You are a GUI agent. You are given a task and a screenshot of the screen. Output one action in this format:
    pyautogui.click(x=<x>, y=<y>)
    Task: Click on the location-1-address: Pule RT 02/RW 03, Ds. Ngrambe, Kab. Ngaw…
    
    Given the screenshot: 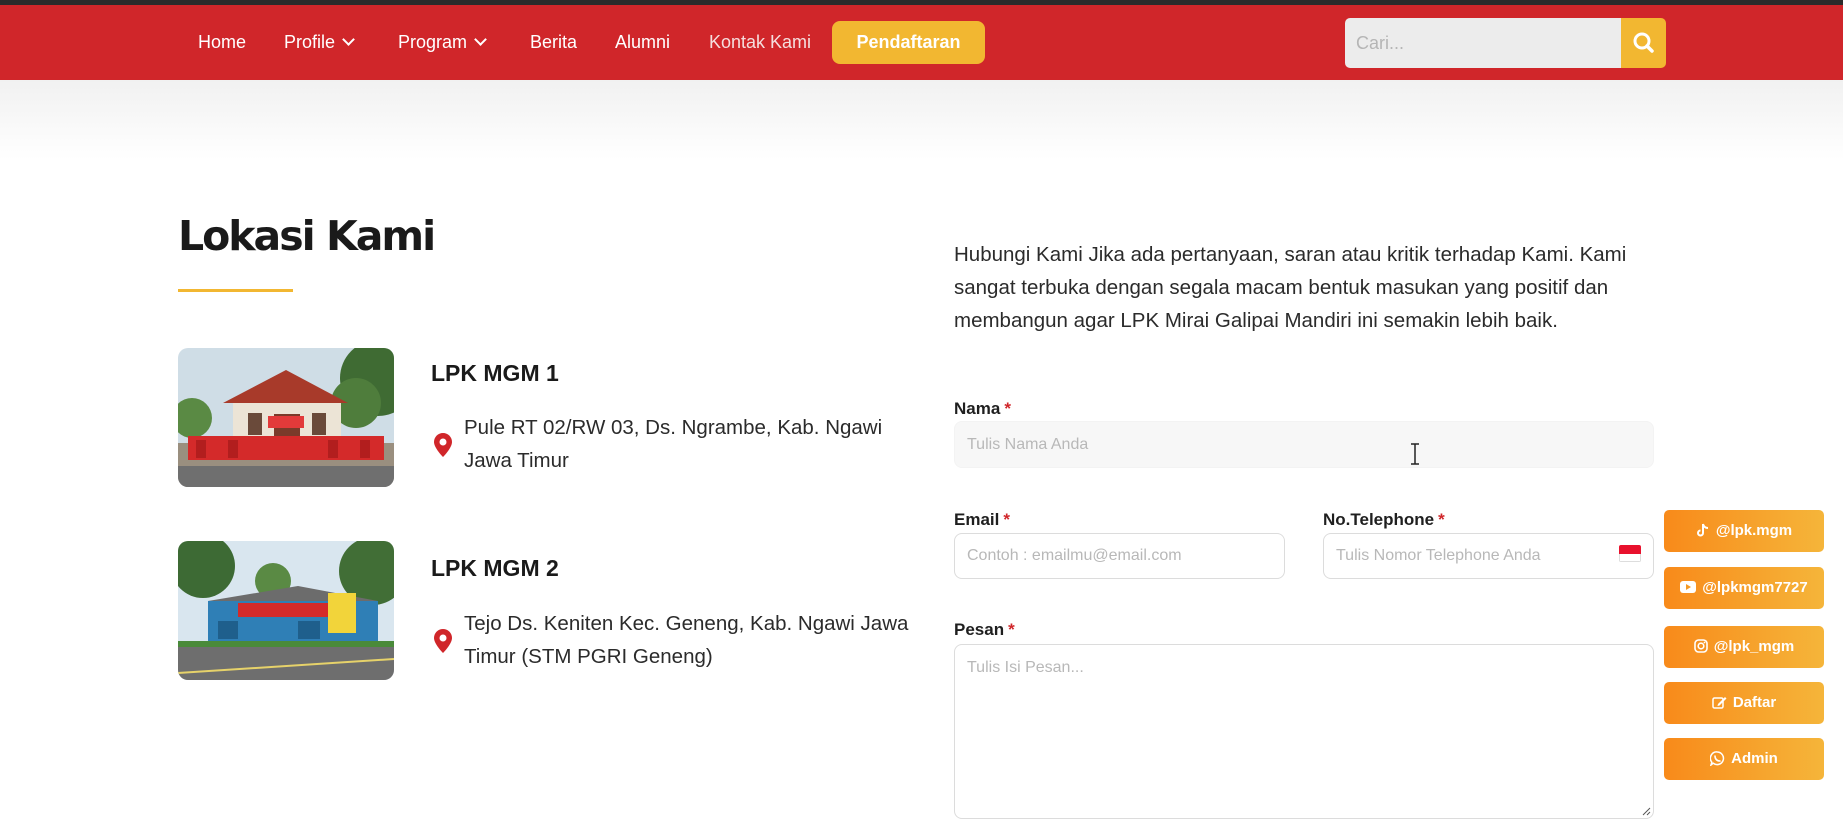 What is the action you would take?
    pyautogui.click(x=673, y=444)
    